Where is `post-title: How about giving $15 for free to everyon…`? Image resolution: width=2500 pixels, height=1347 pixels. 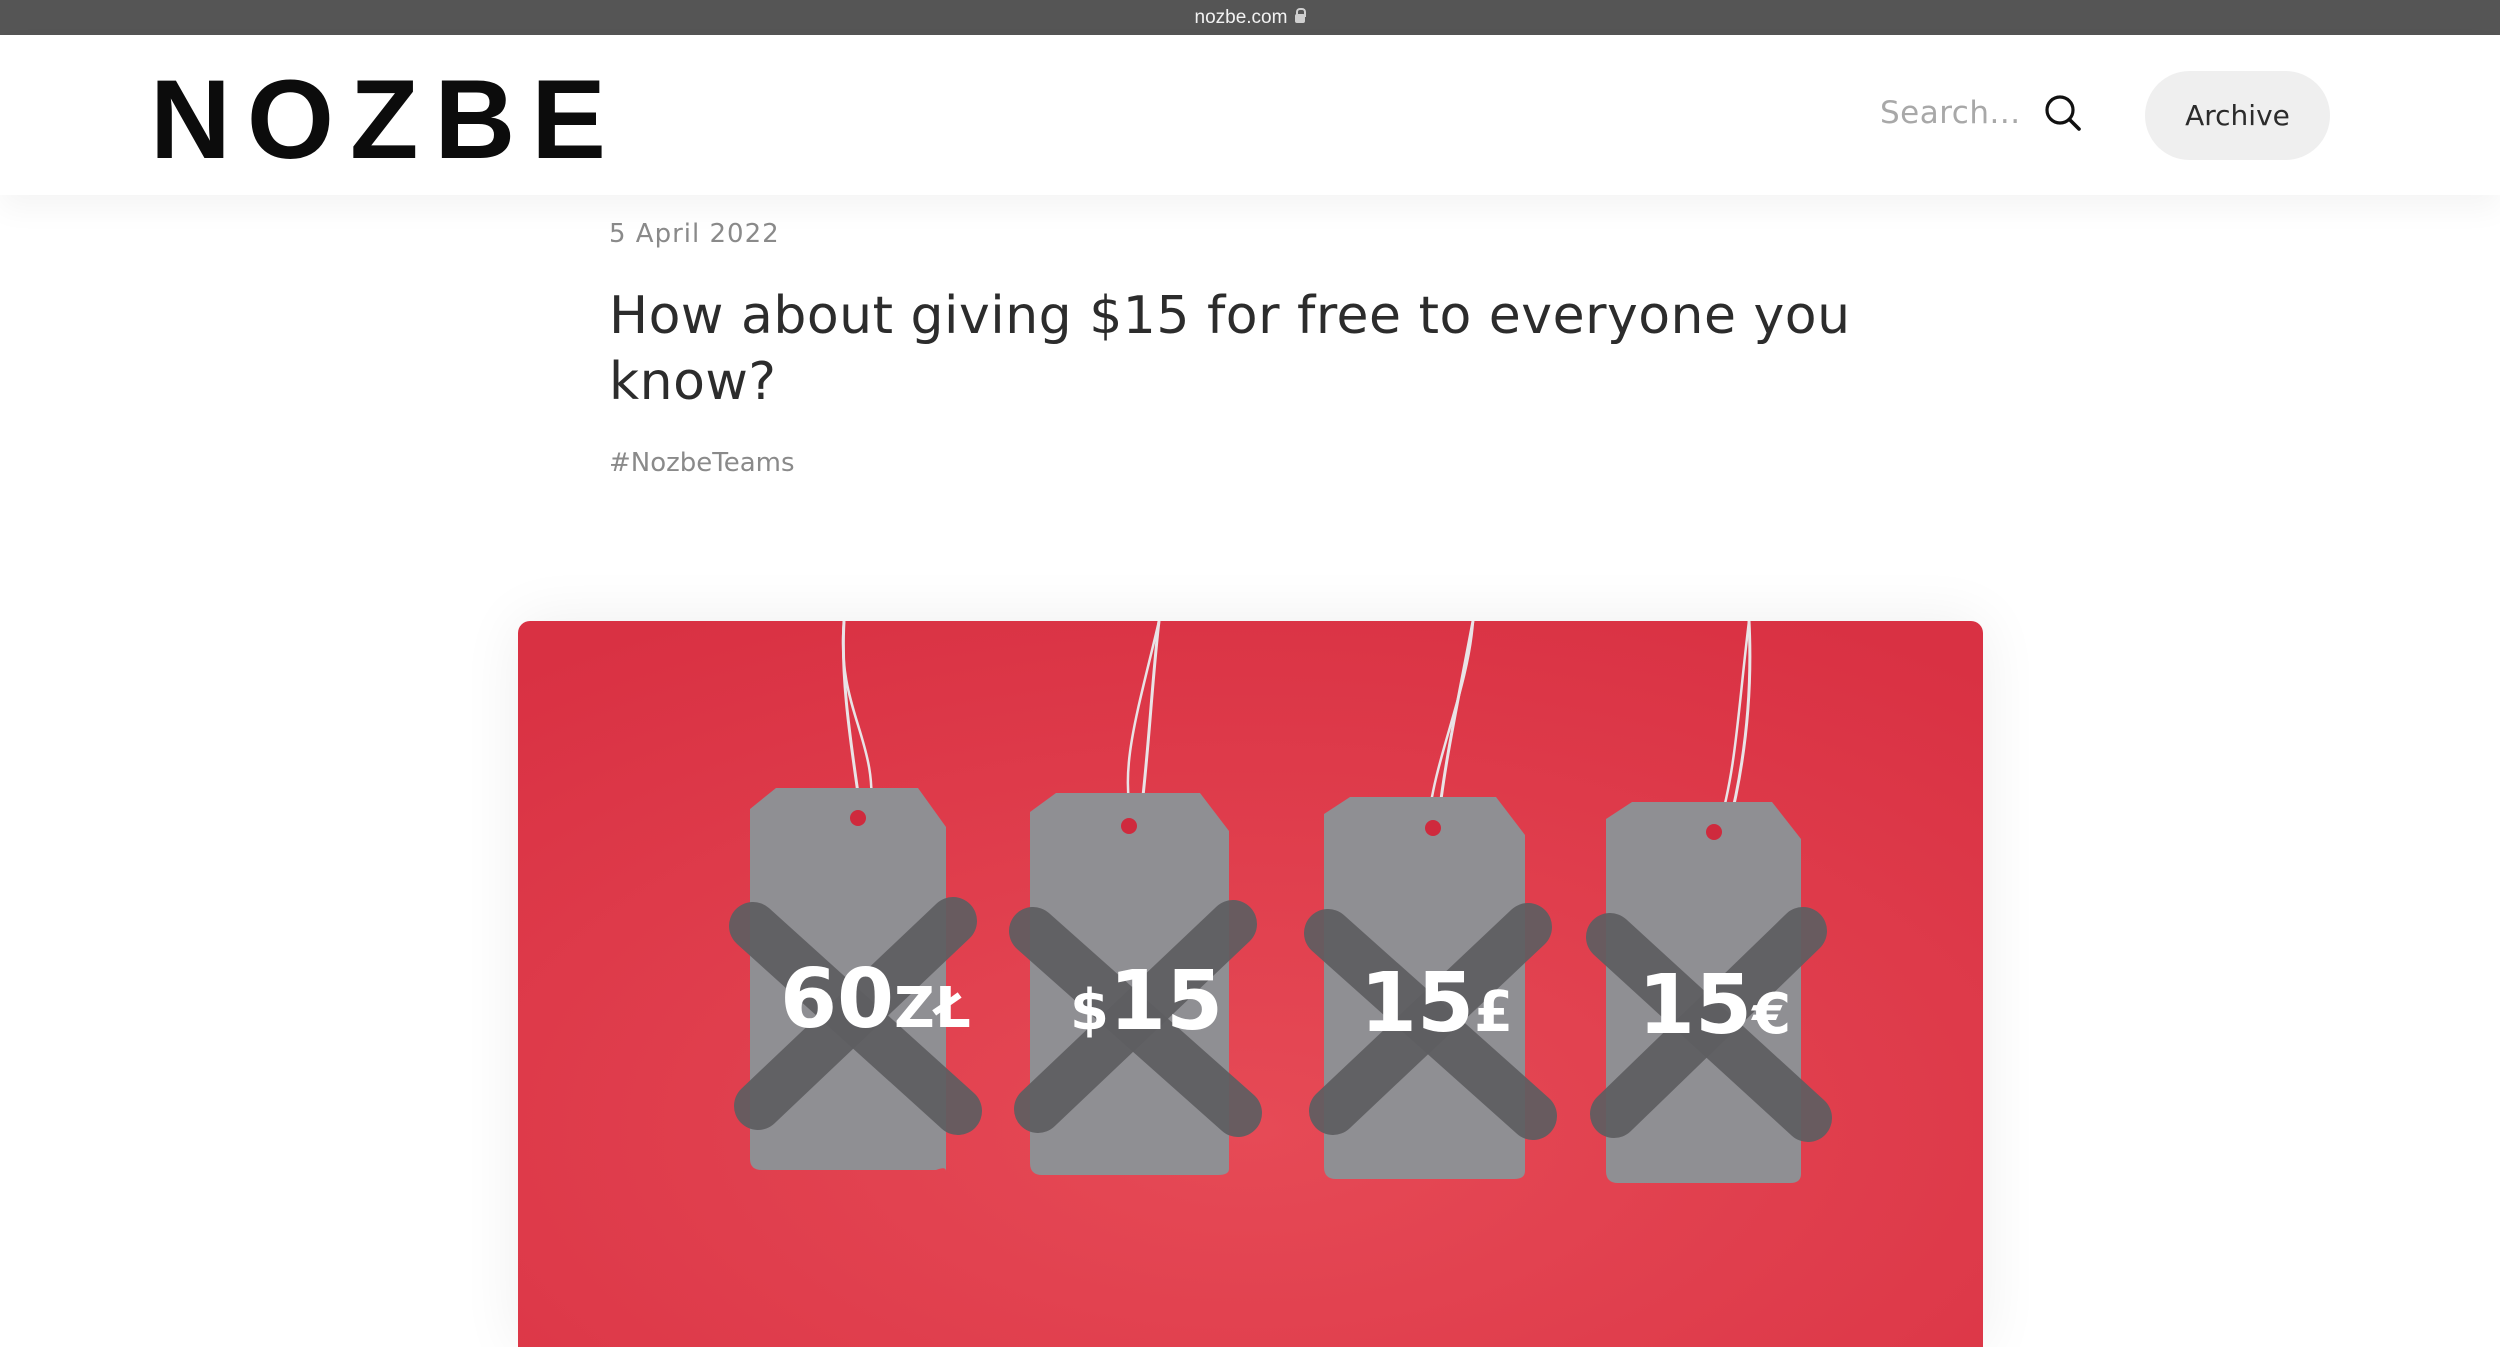
post-title: How about giving $15 for free to everyon… is located at coordinates (1230, 349).